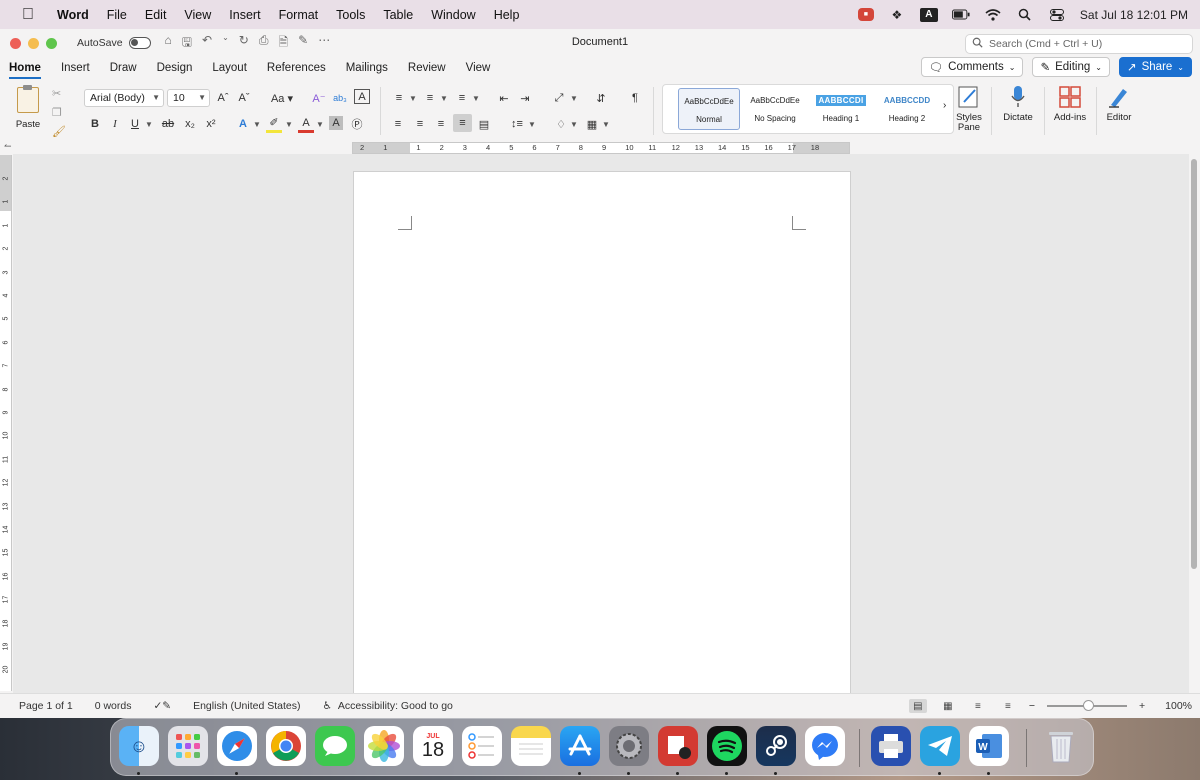  Describe the element at coordinates (978, 706) in the screenshot. I see `outline-view-button: ≡` at that location.